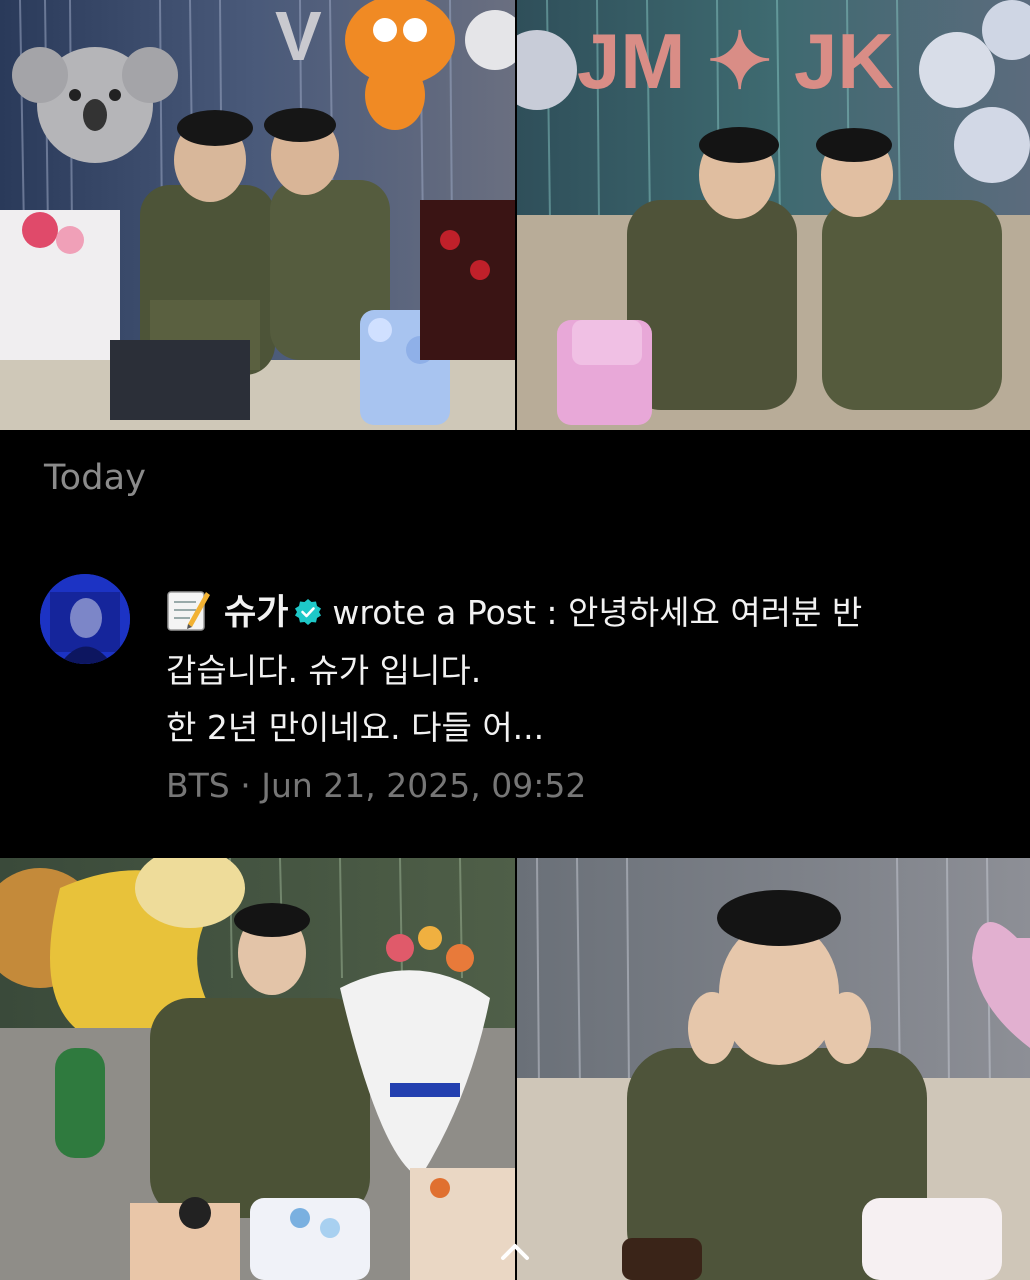 This screenshot has width=1030, height=1280. Describe the element at coordinates (424, 785) in the screenshot. I see `timestamp: Jun 21, 2025, 09:52` at that location.